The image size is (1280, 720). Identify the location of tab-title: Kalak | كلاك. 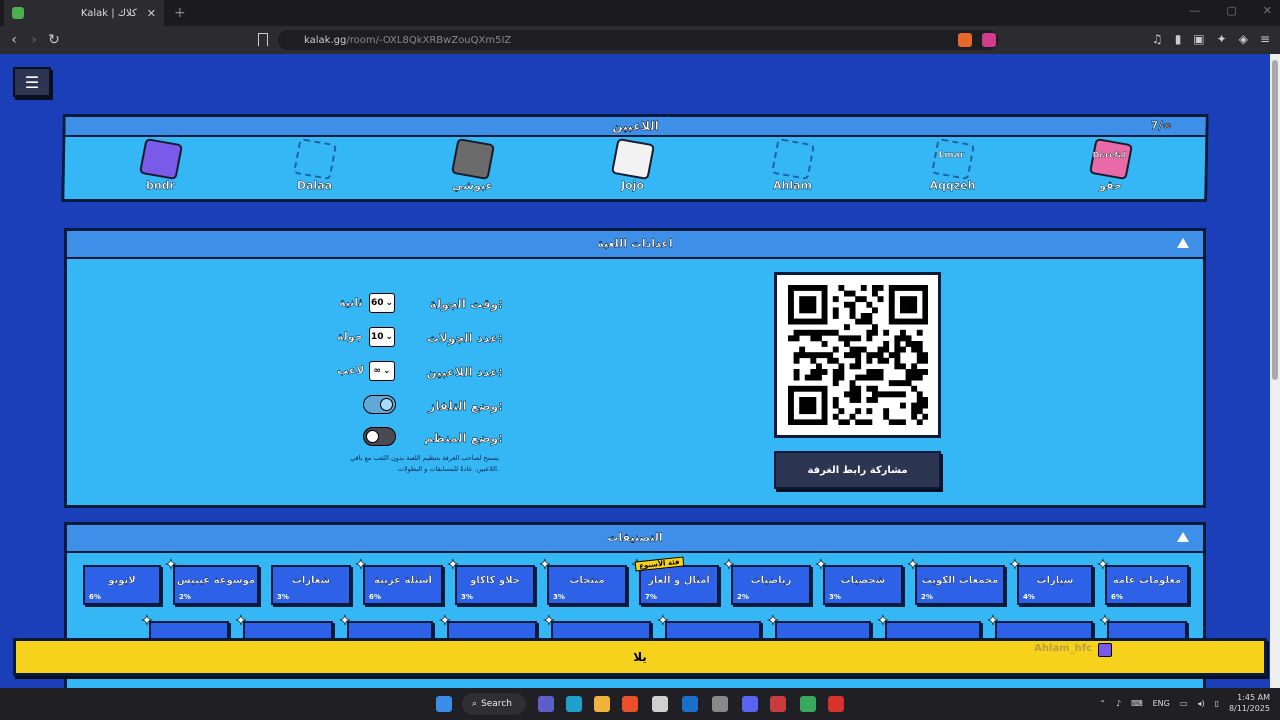
(108, 13).